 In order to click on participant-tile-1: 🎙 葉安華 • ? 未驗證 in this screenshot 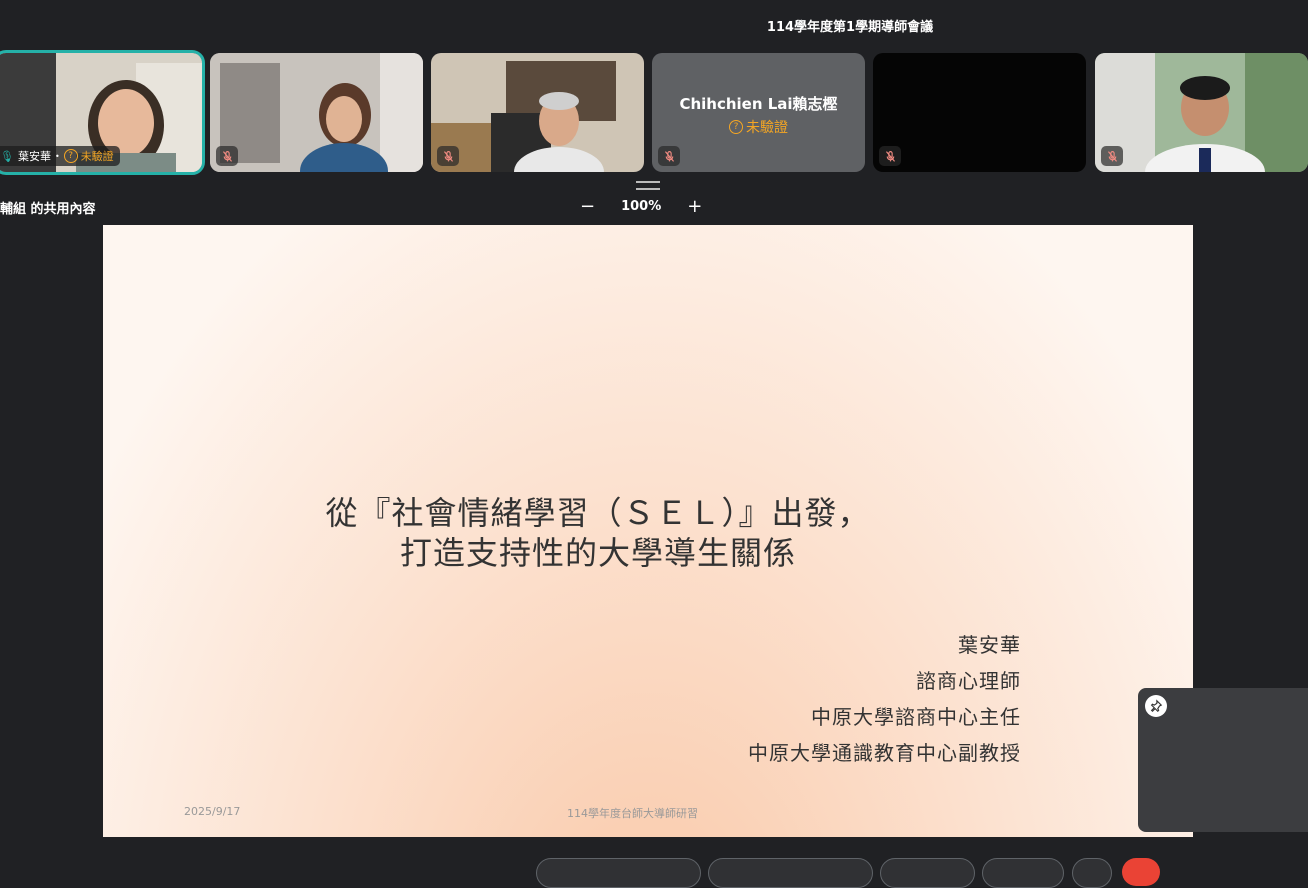, I will do `click(102, 112)`.